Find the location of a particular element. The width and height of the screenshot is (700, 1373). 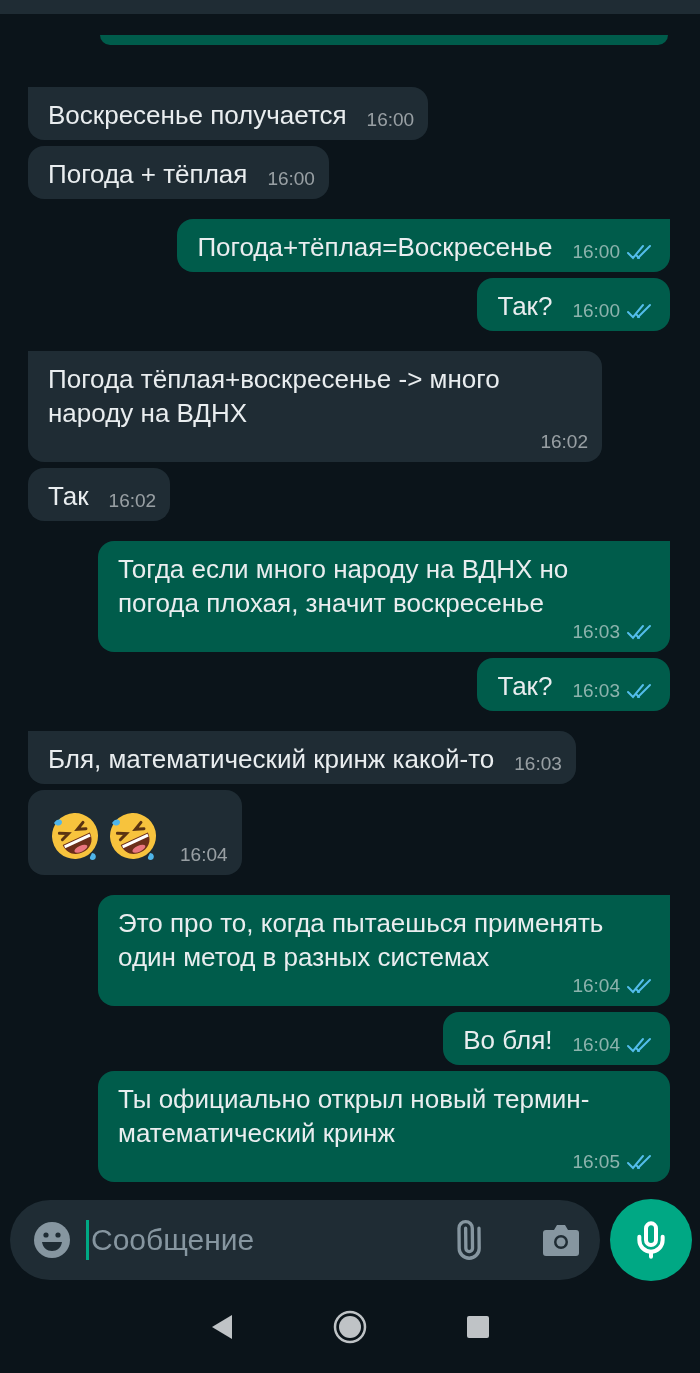

message-field: Сообщение is located at coordinates (305, 1240).